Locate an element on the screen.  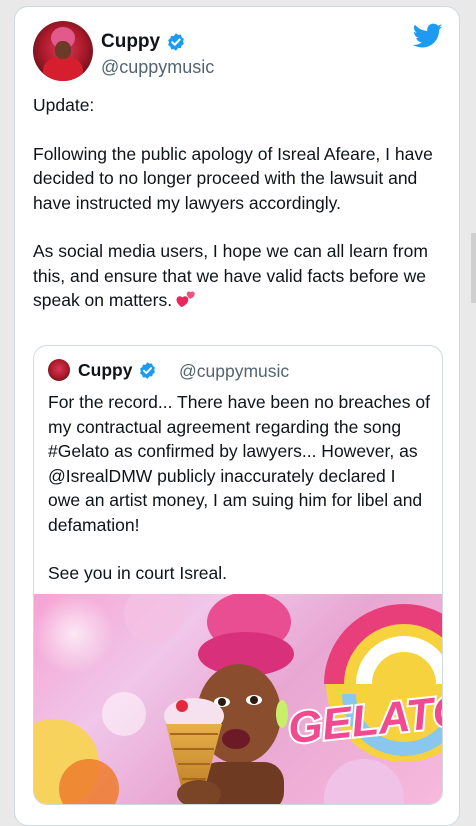
quoted-author-avatar is located at coordinates (59, 370).